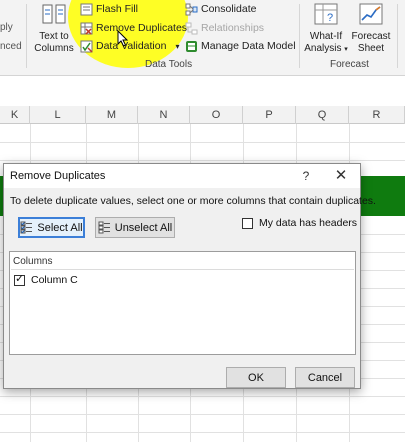 This screenshot has height=442, width=405. What do you see at coordinates (269, 115) in the screenshot?
I see `column-header-p: P` at bounding box center [269, 115].